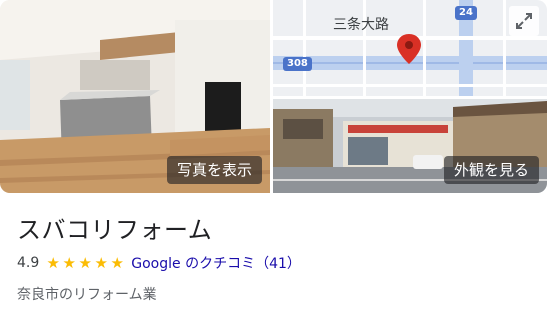 This screenshot has height=319, width=547. I want to click on google-reviews-link: Google のクチコミ（41）, so click(216, 263).